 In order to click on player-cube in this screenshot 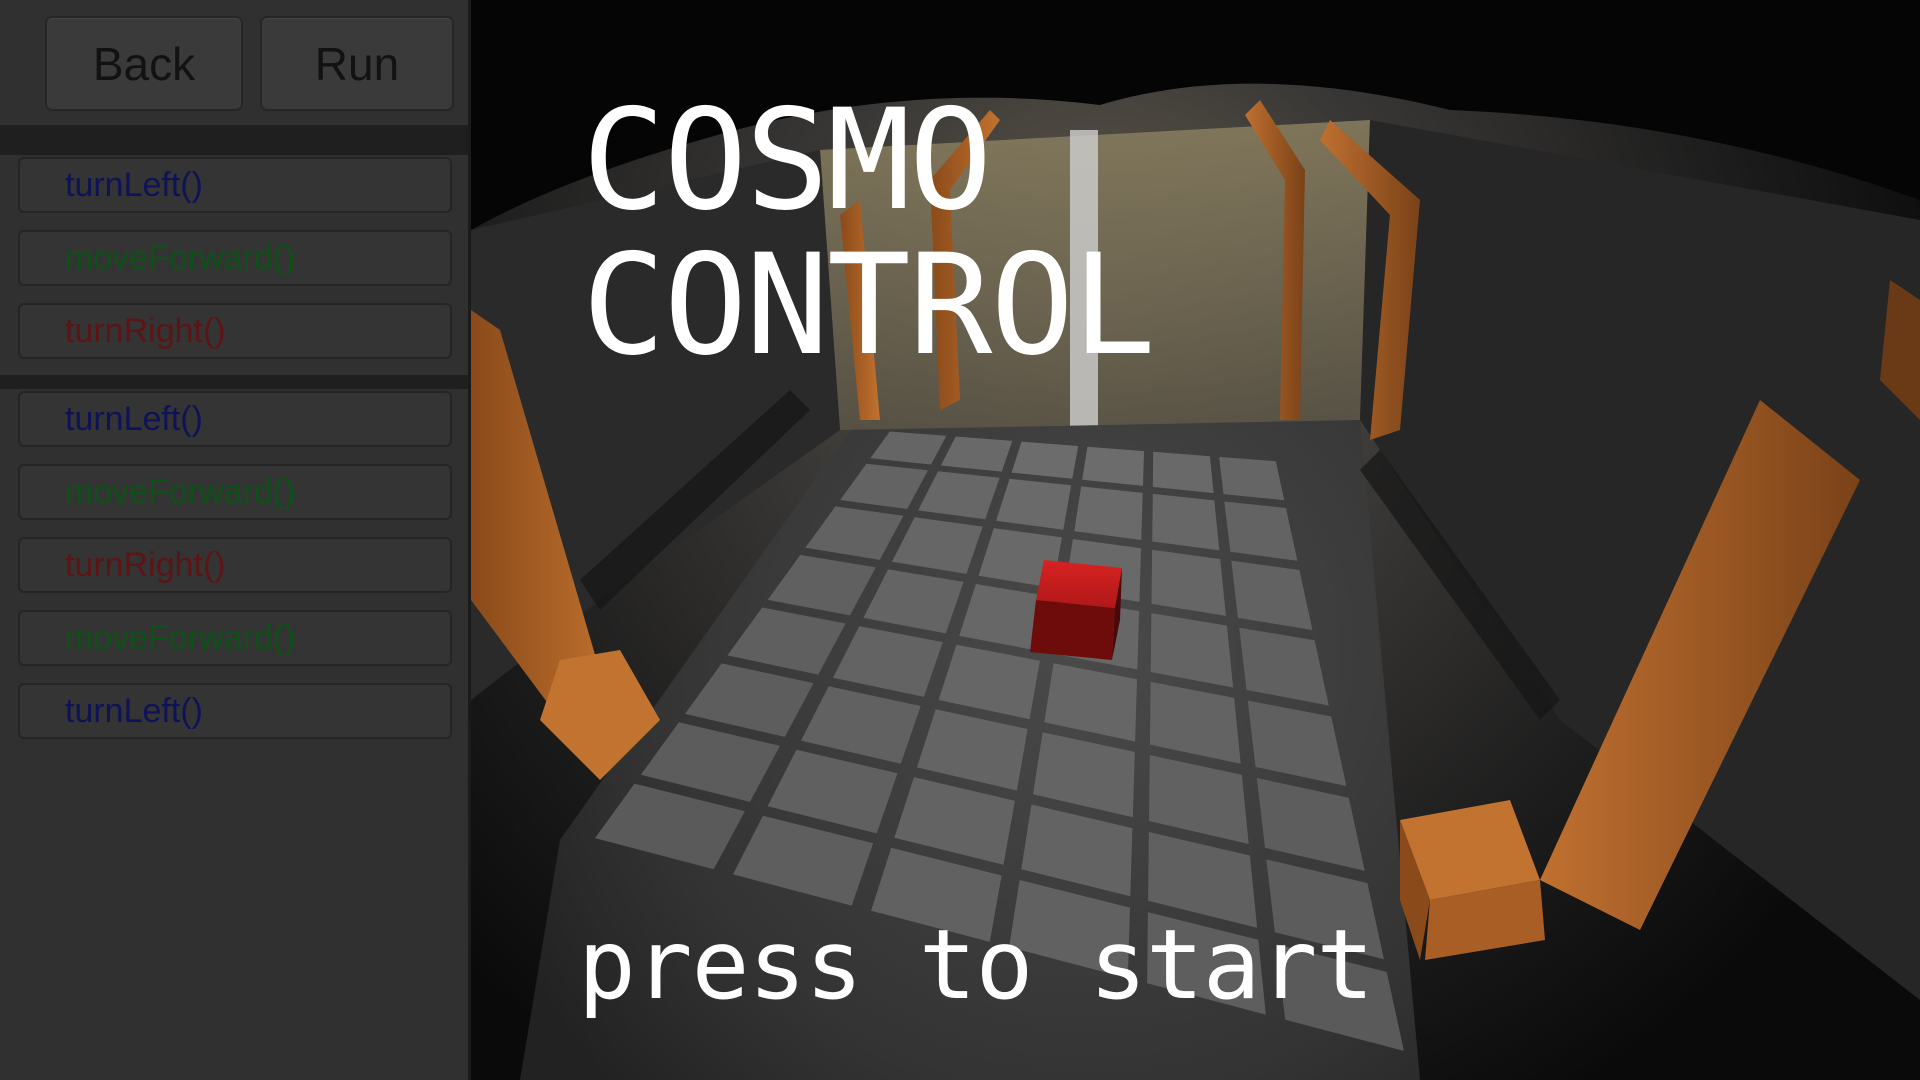, I will do `click(1076, 610)`.